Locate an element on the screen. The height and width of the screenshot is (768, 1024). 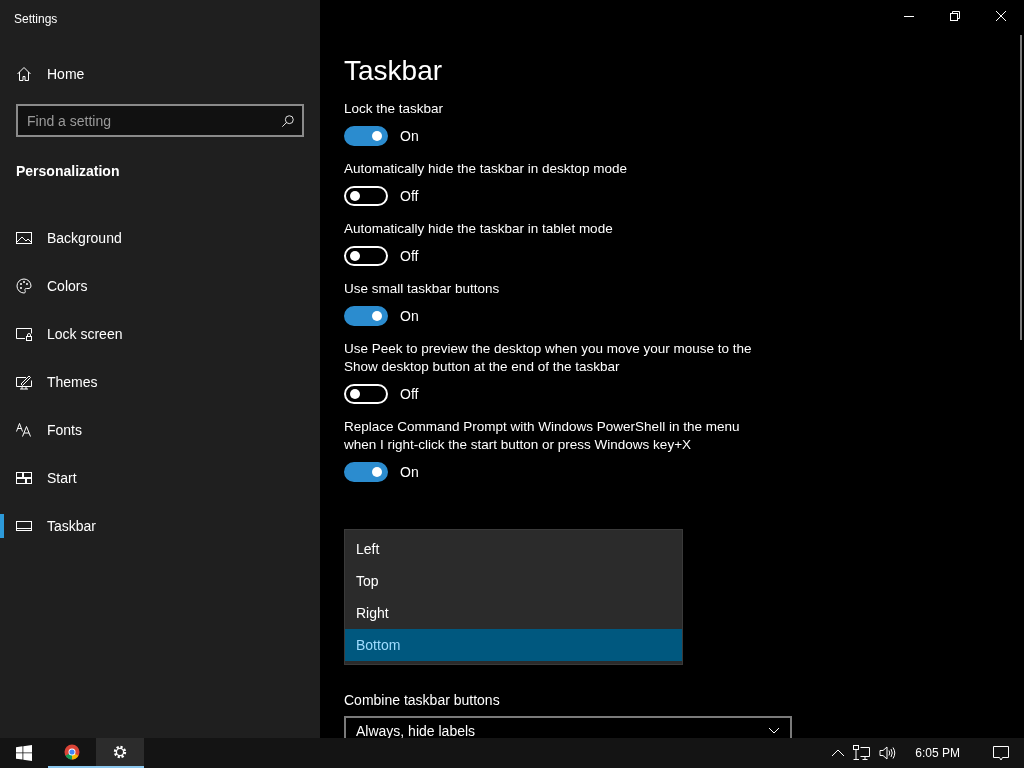
network-icon is located at coordinates (862, 753).